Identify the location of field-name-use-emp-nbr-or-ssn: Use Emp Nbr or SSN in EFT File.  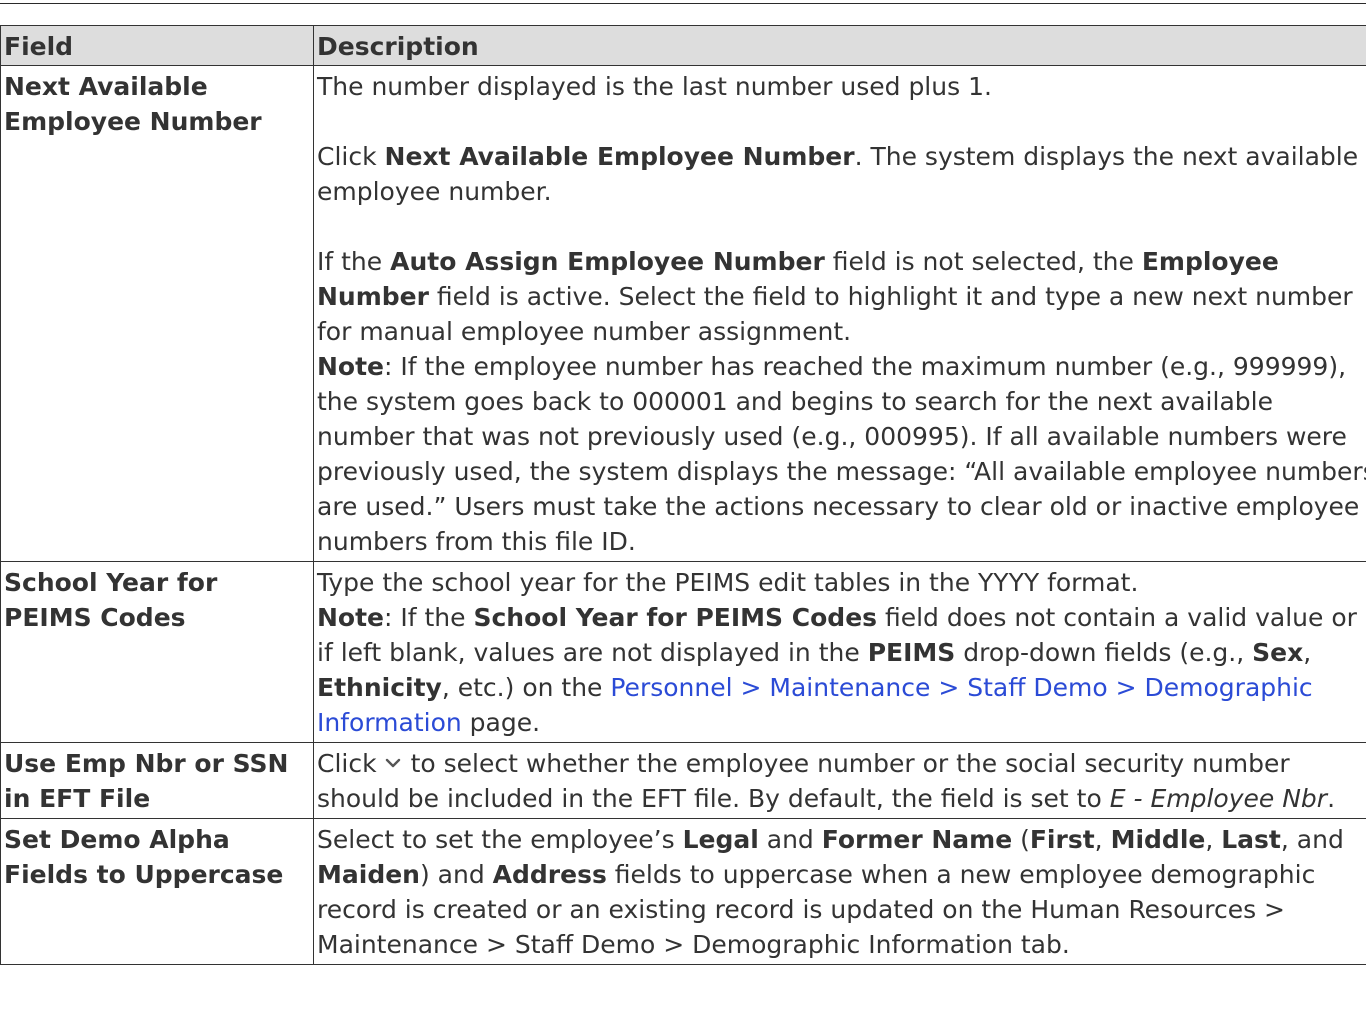
(157, 780).